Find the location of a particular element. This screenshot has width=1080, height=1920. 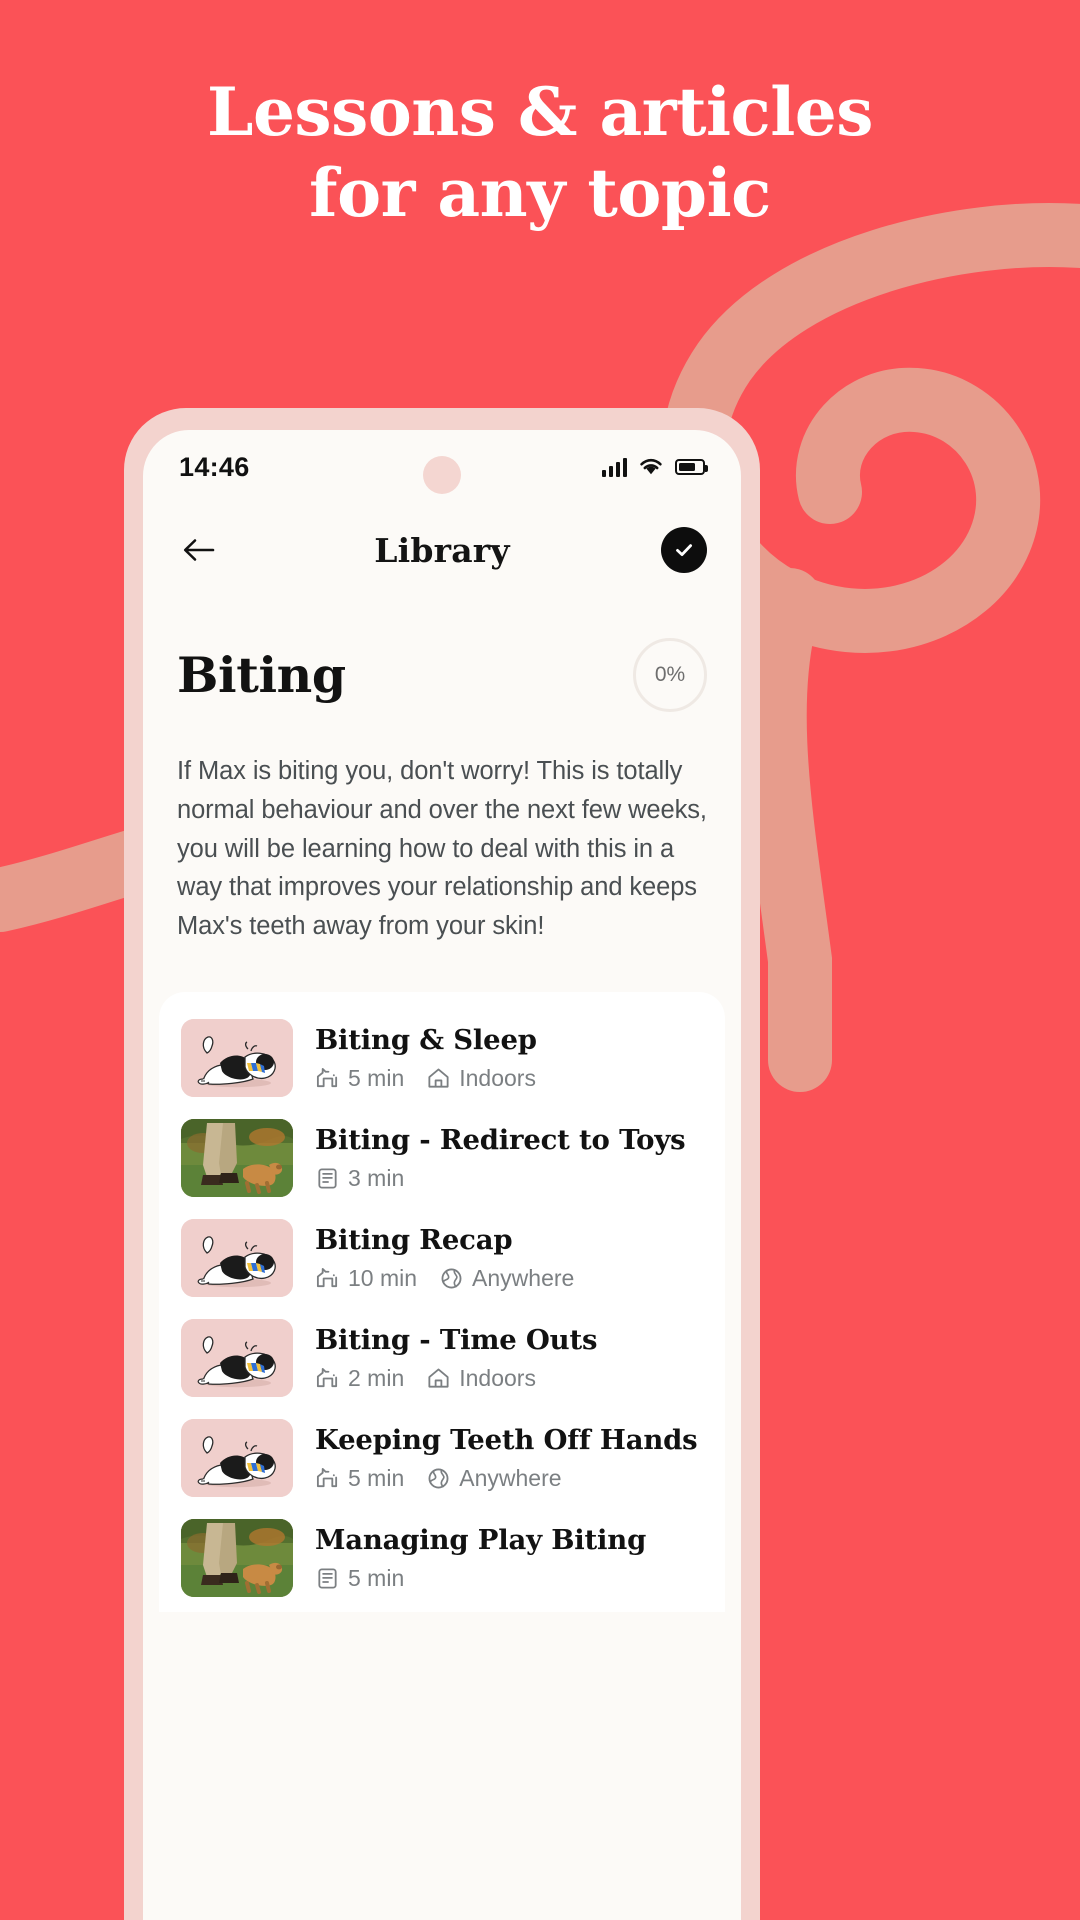

mark-complete-button is located at coordinates (684, 550).